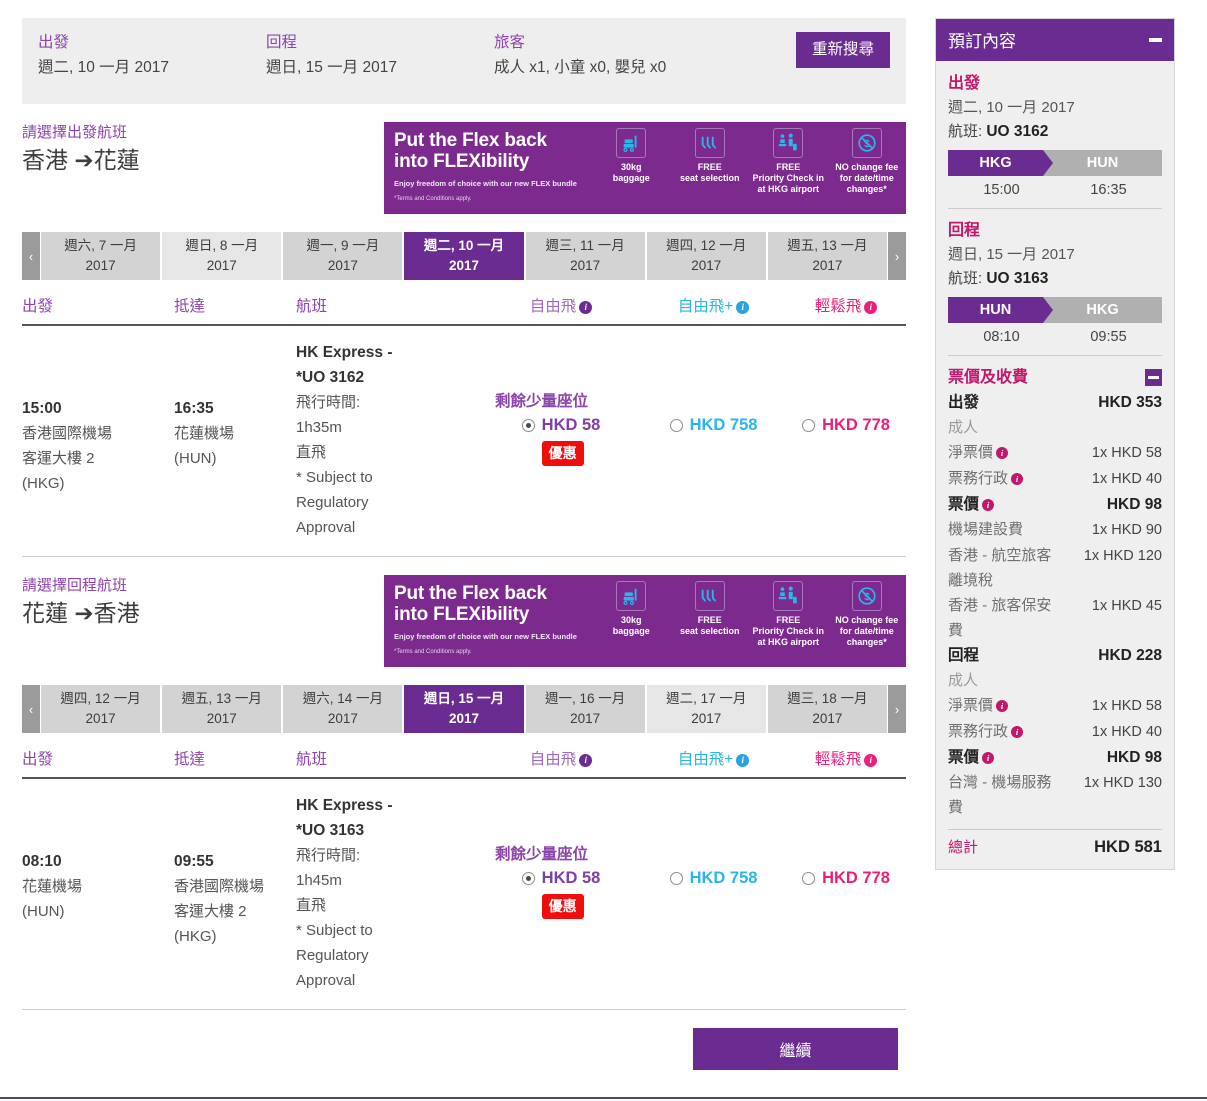 This screenshot has height=1101, width=1207. What do you see at coordinates (709, 178) in the screenshot?
I see `flex-benefit-seat-line2: seat selection` at bounding box center [709, 178].